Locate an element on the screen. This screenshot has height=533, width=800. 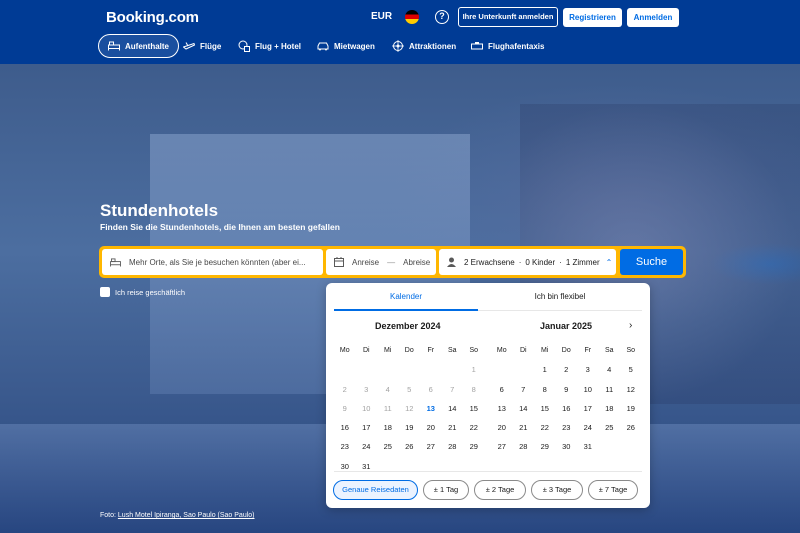
booking-logo: Booking.com is located at coordinates (152, 17).